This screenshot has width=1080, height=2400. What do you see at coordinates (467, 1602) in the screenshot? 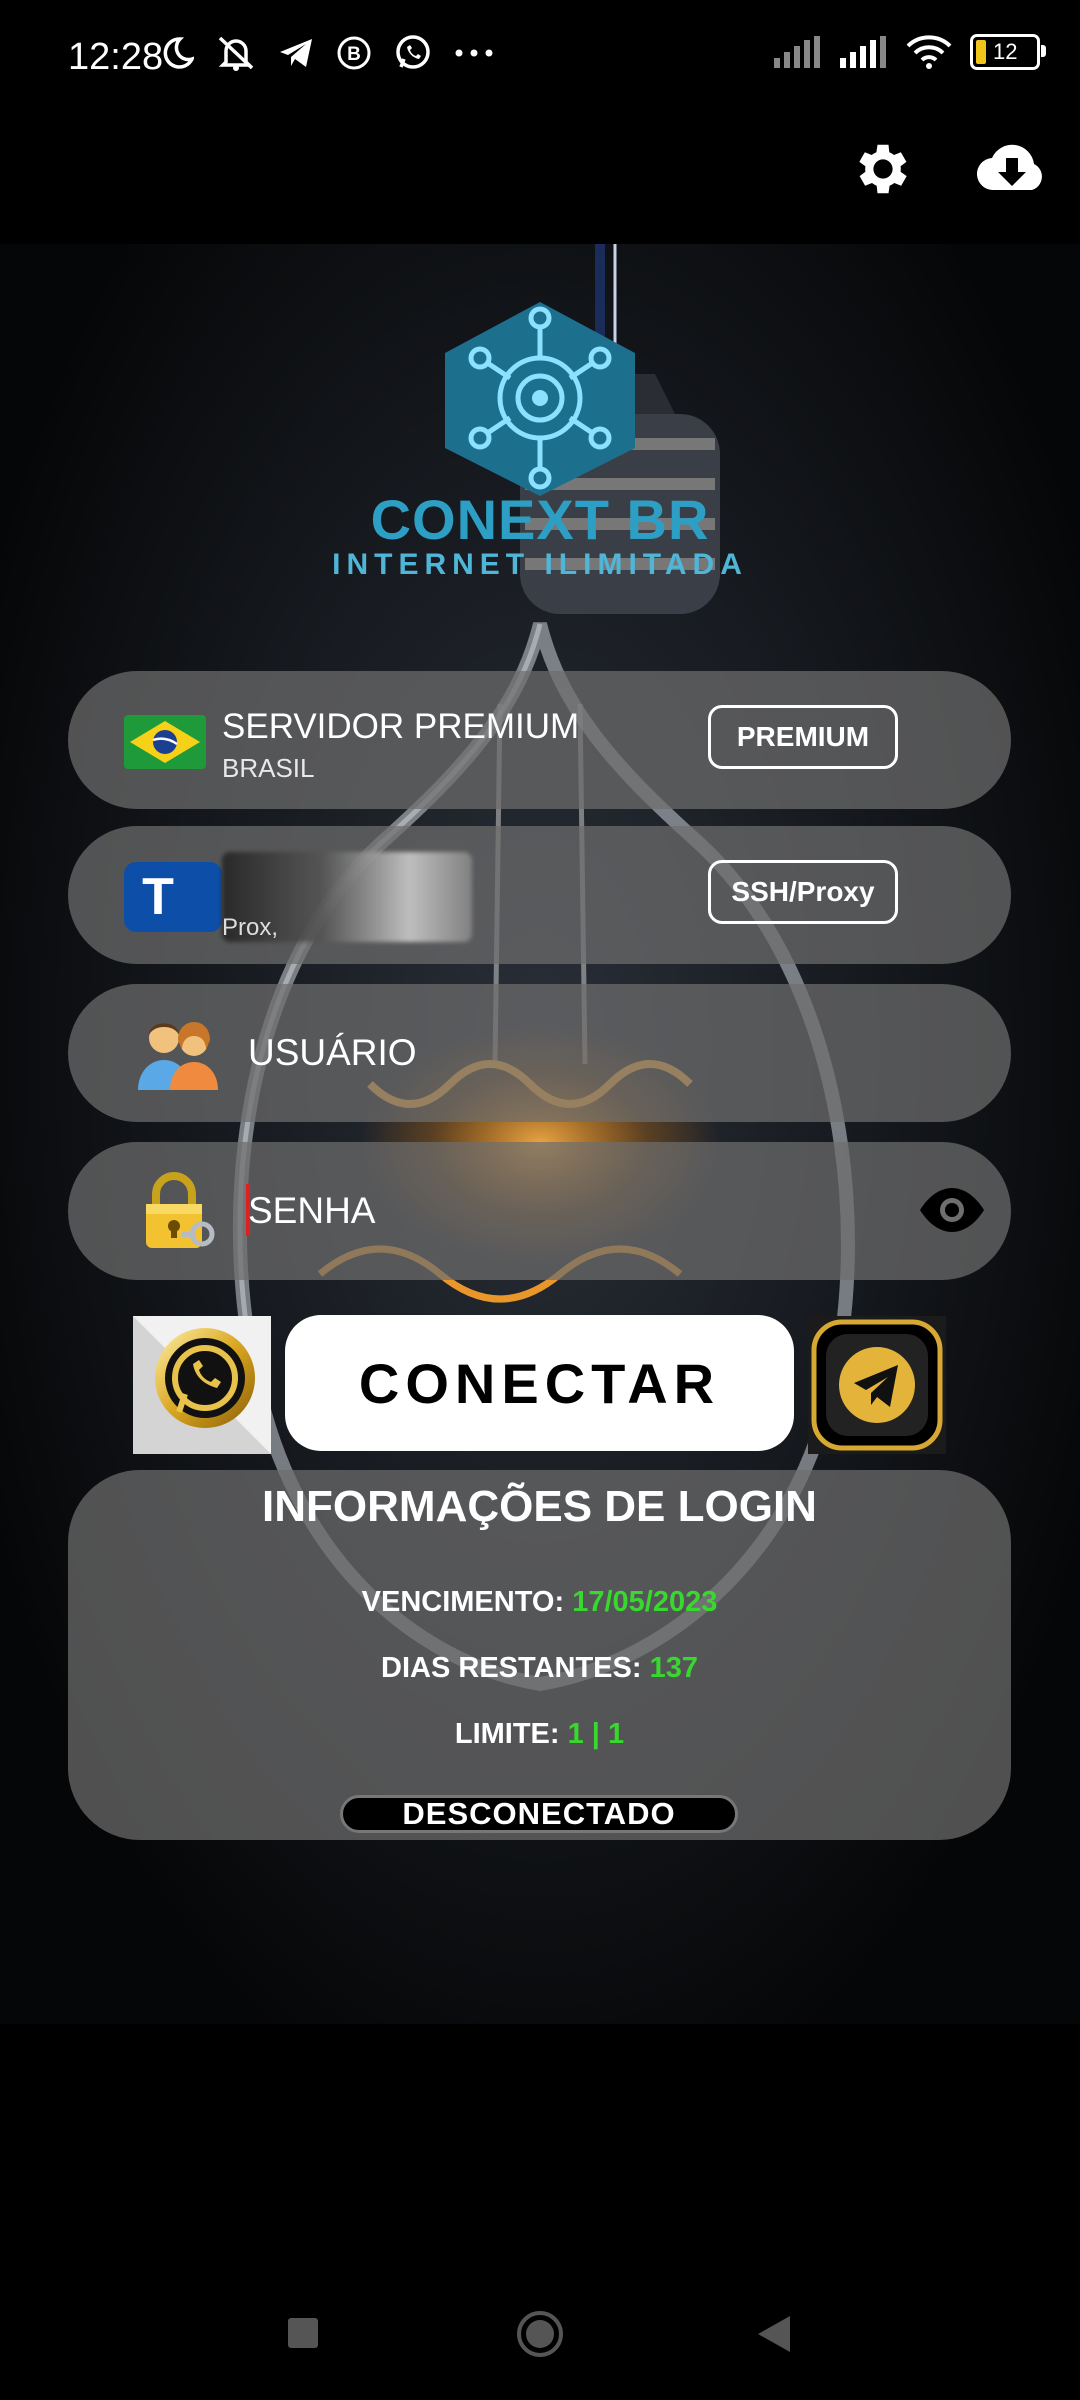
I see `expiry-label: VENCIMENTO:` at bounding box center [467, 1602].